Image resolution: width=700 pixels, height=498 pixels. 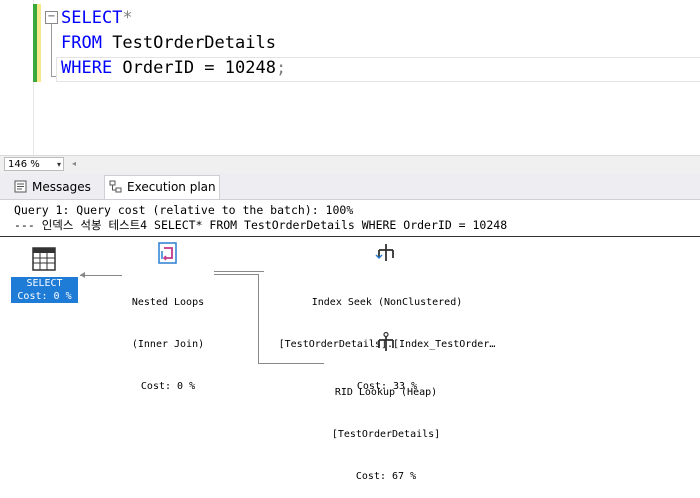 I want to click on tab-label: Messages, so click(x=61, y=187).